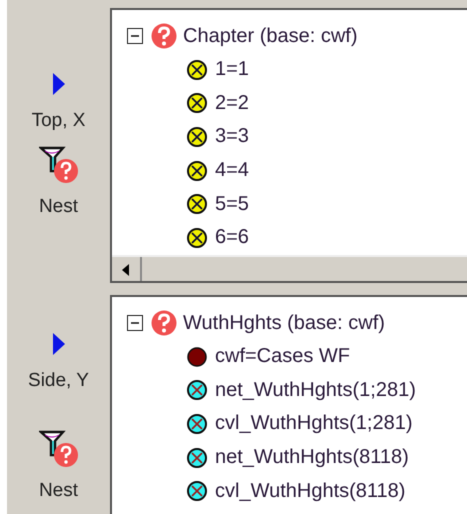  Describe the element at coordinates (232, 204) in the screenshot. I see `tree-item-label: 5=5` at that location.